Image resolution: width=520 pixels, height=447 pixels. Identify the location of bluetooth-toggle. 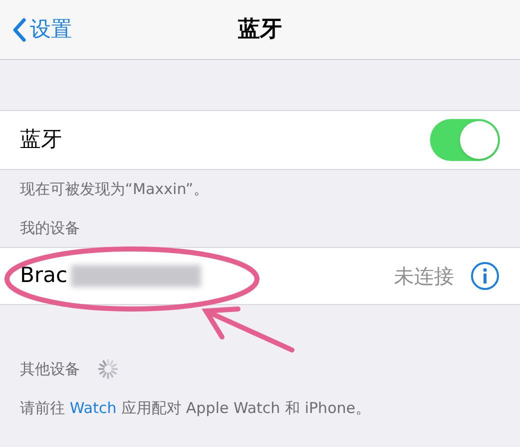
(465, 140).